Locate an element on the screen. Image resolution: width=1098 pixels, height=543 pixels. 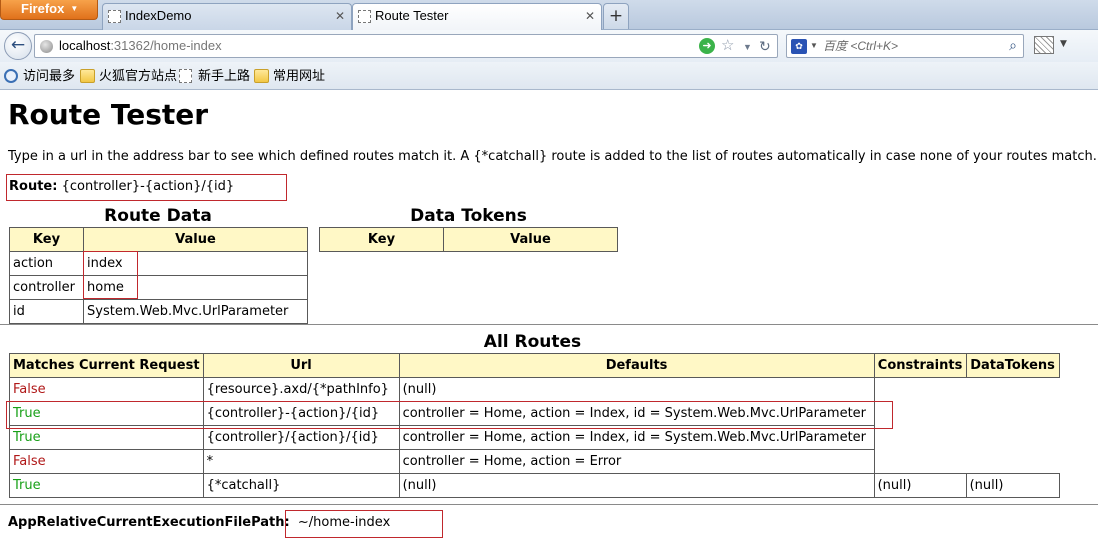
tab-strip: Firefox ▼ IndexDemo ✕ Route Tester ✕ + is located at coordinates (549, 15).